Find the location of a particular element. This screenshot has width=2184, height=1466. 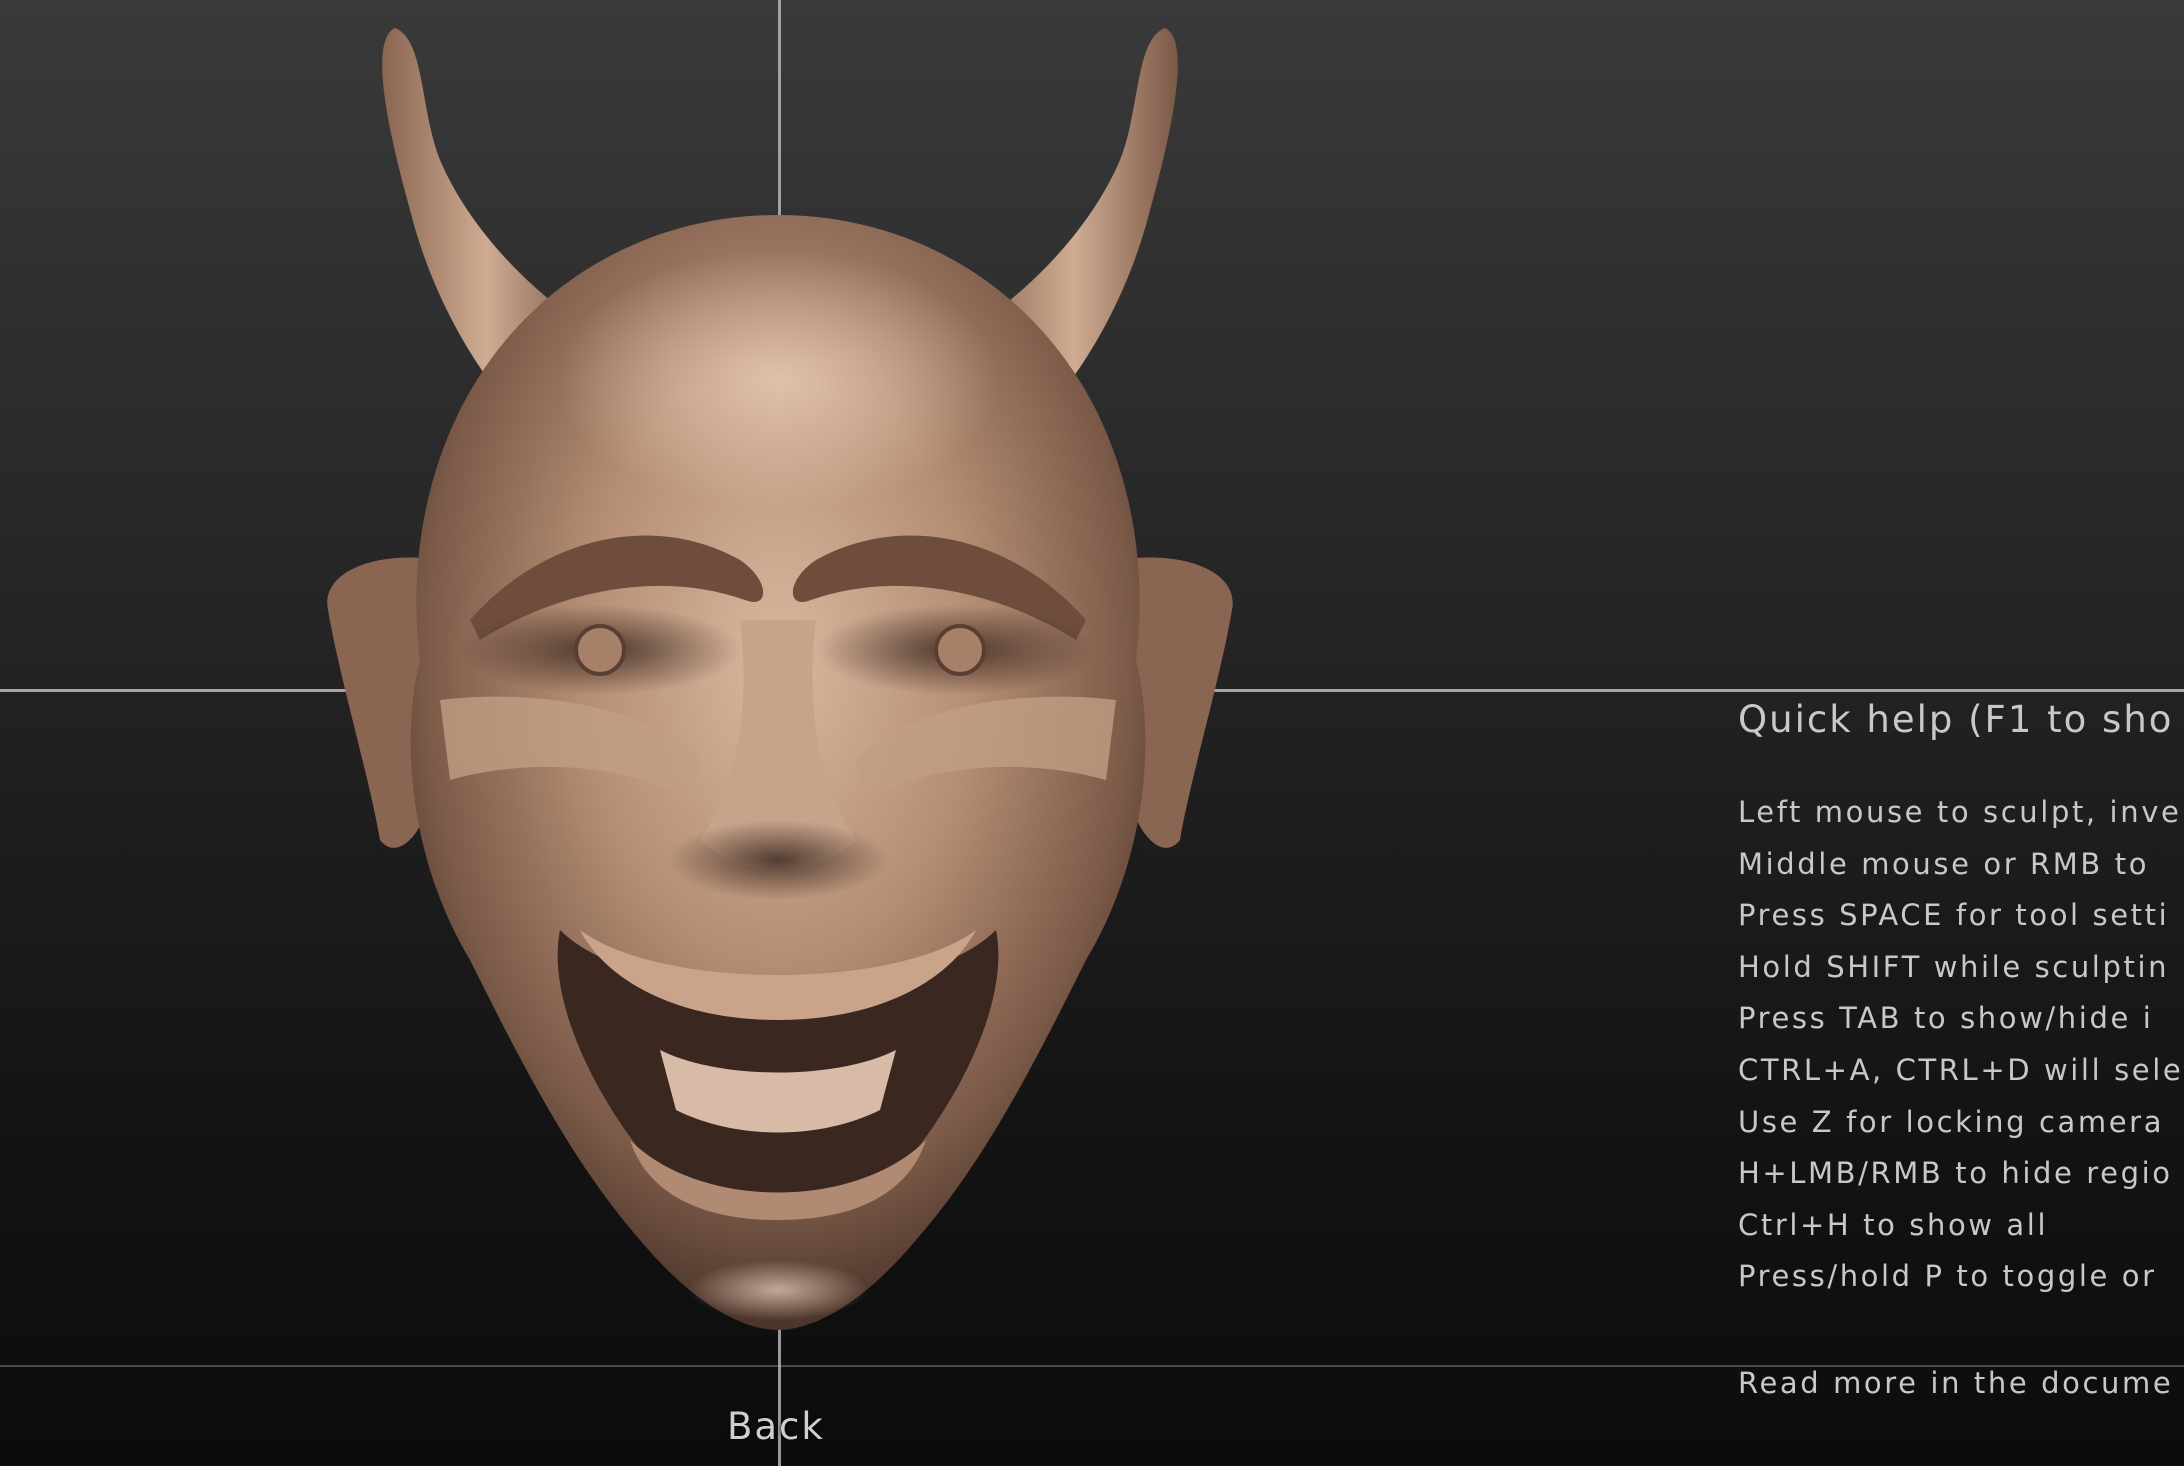

quick-help-line: Ctrl+H to show all is located at coordinates (1893, 1224).